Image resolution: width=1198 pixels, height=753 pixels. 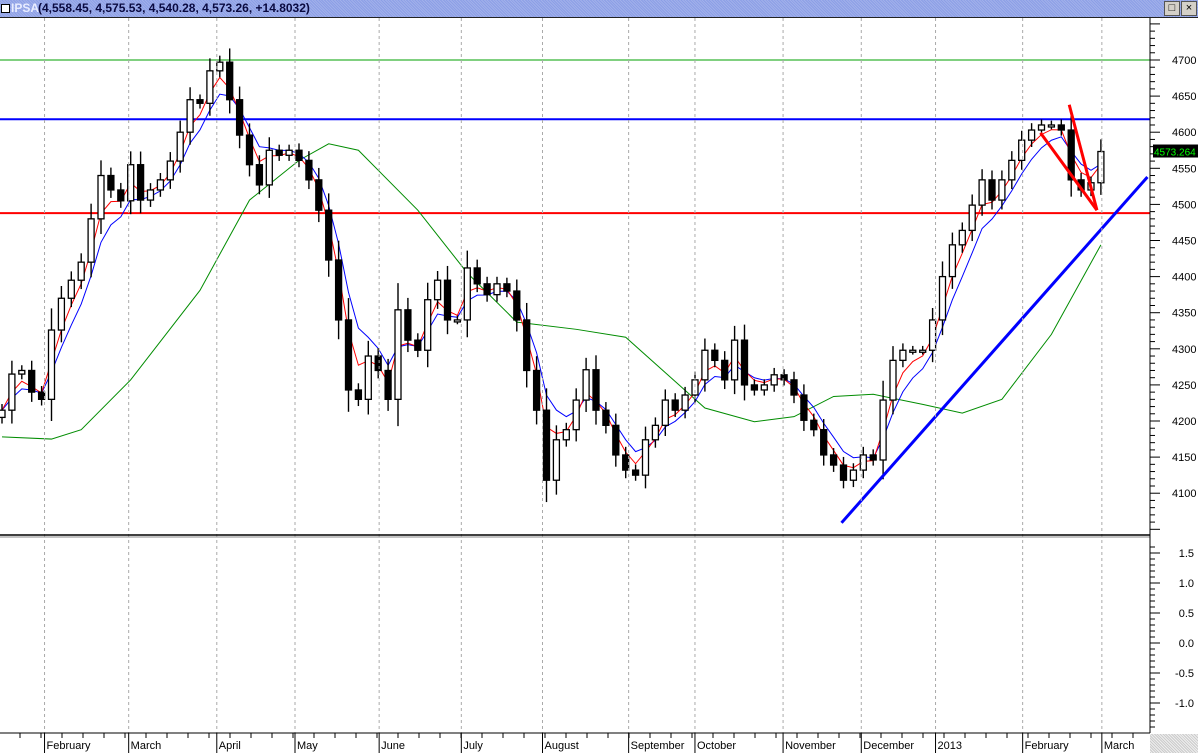 I want to click on y-tick-label: 4150, so click(x=1184, y=458).